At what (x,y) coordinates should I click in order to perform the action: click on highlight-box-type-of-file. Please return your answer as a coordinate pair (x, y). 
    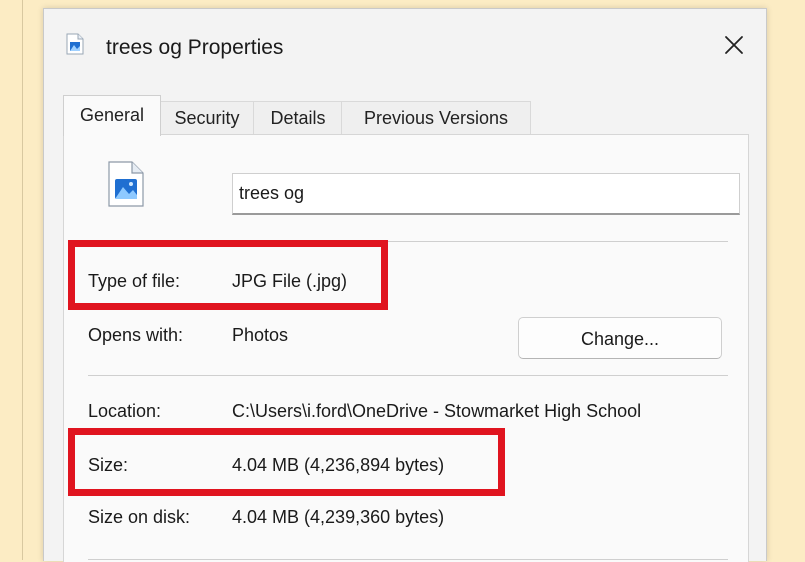
    Looking at the image, I should click on (228, 275).